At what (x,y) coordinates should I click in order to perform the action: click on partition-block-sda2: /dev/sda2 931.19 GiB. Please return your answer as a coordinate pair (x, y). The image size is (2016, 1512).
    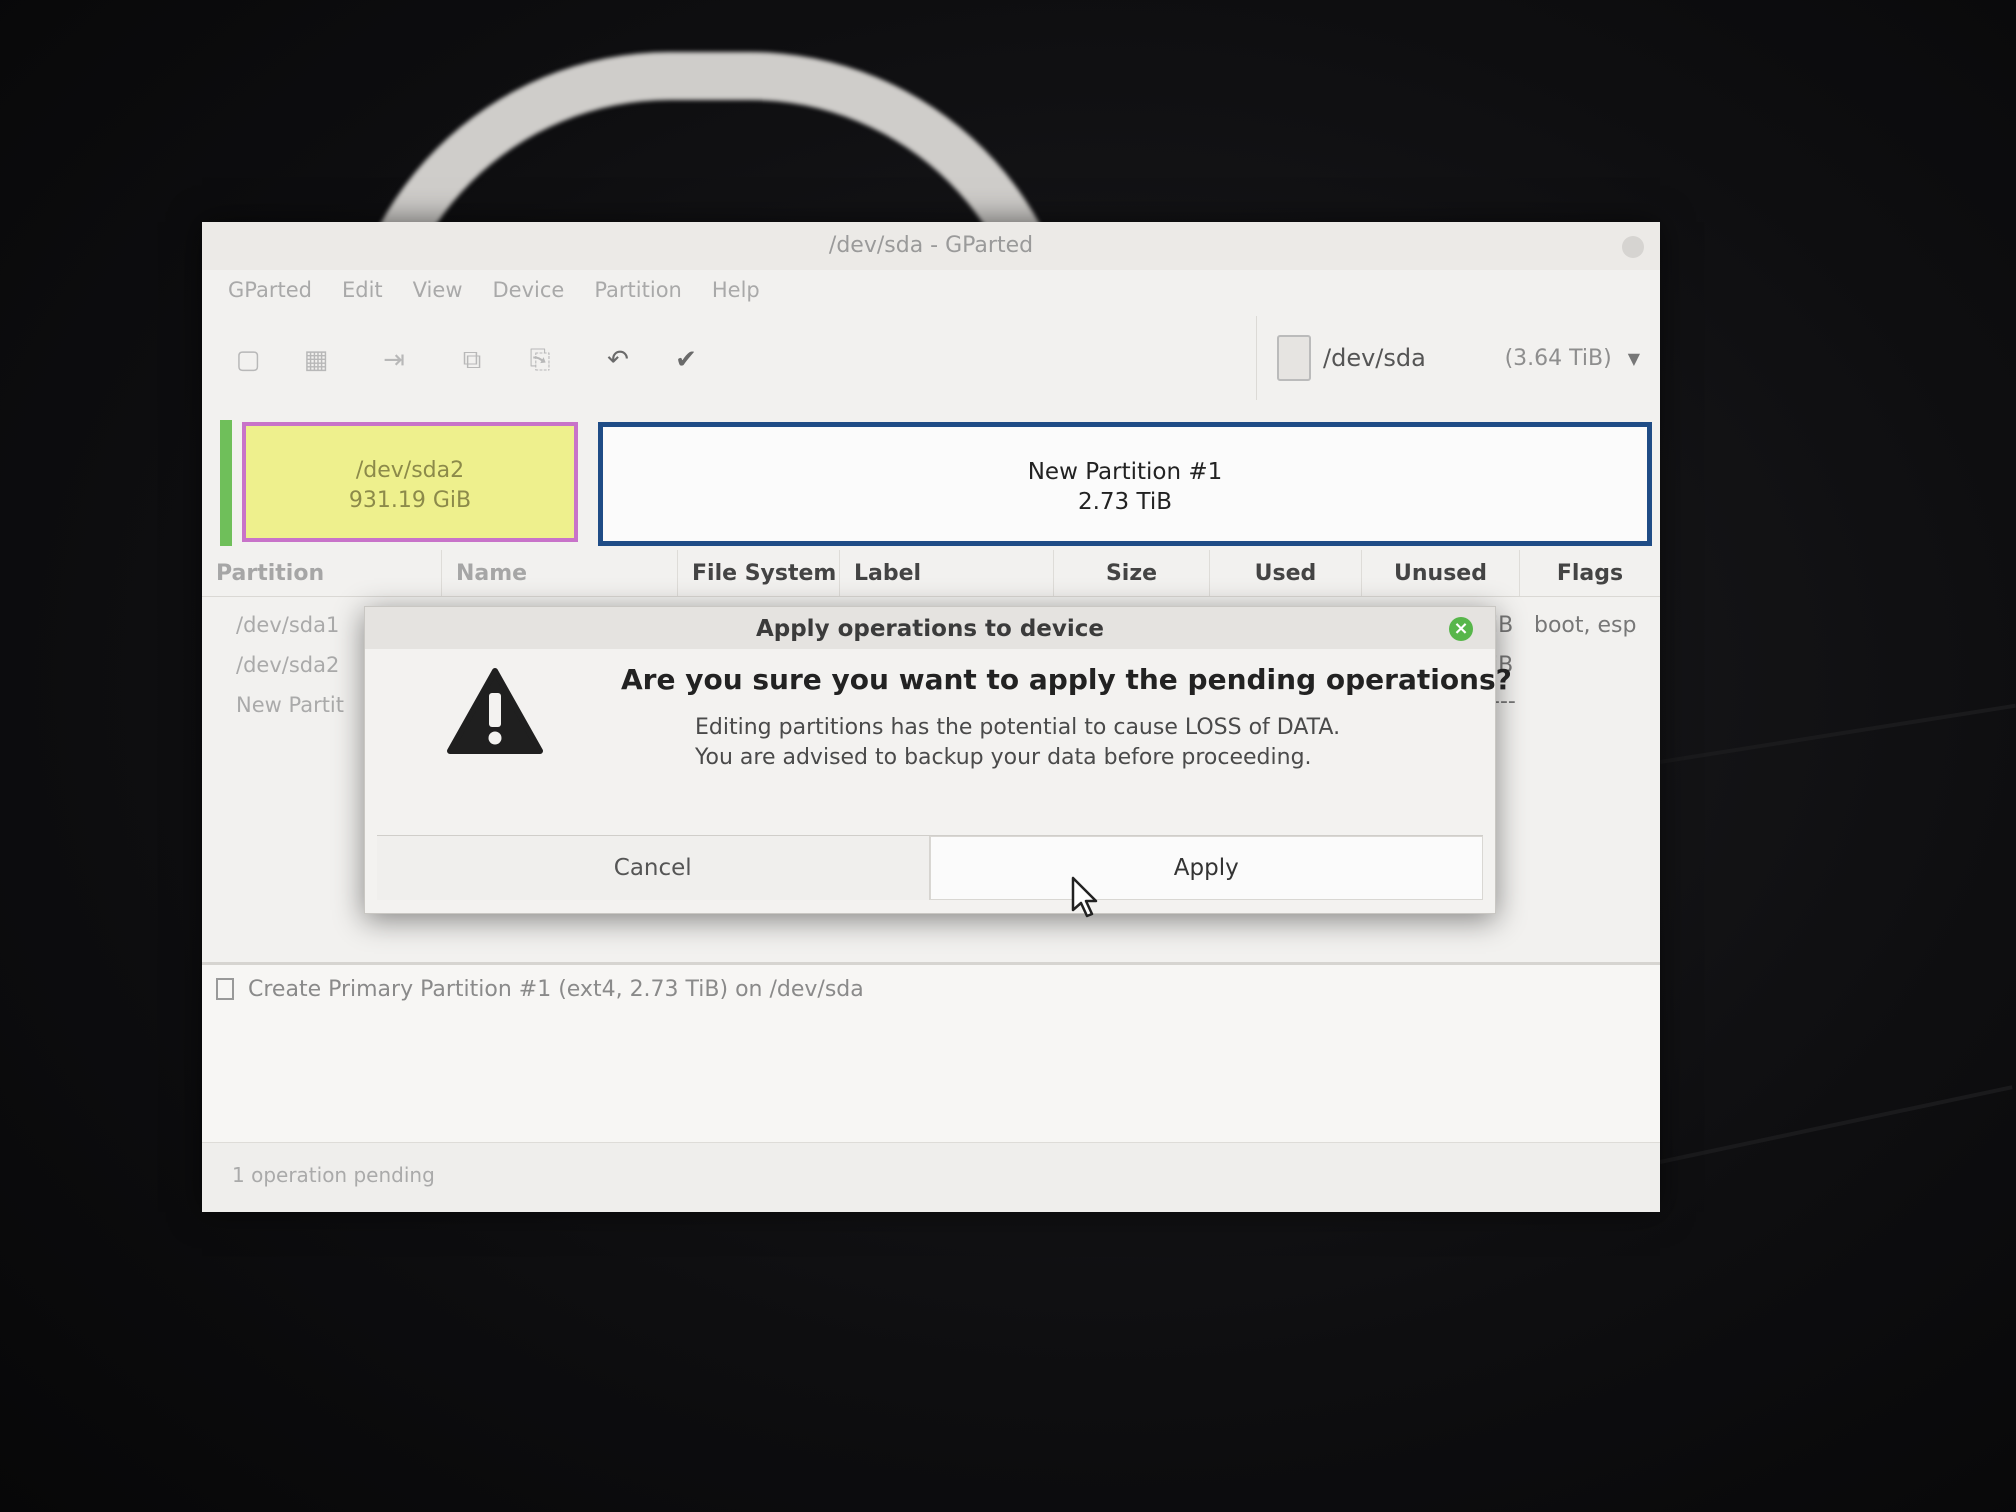
    Looking at the image, I should click on (410, 482).